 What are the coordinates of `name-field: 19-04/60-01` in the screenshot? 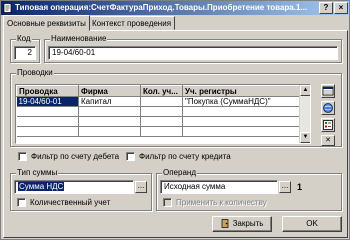 It's located at (193, 53).